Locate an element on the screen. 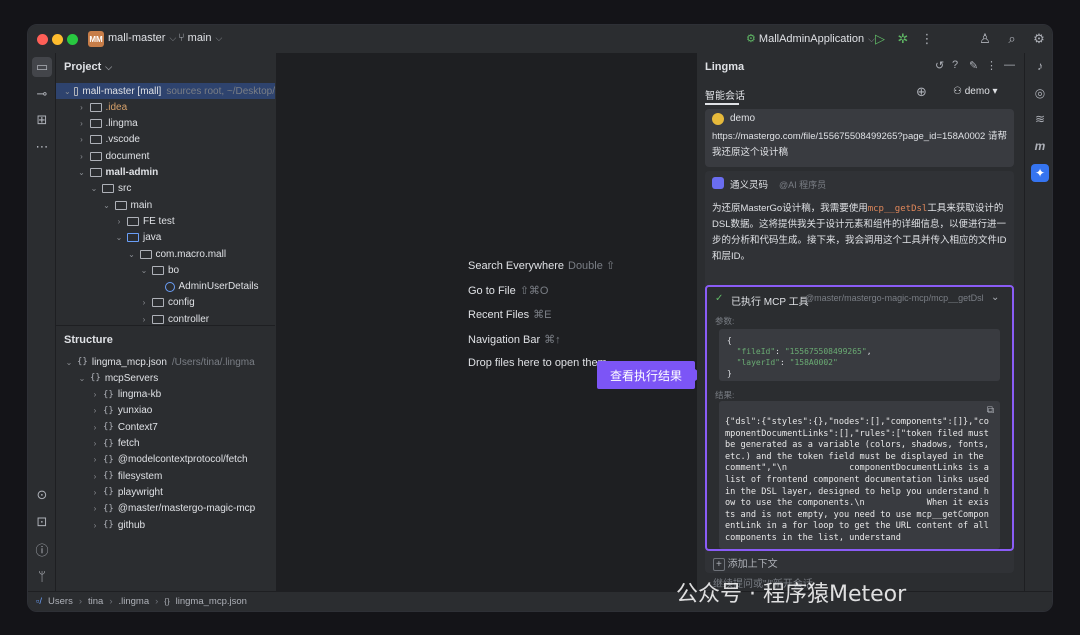 The height and width of the screenshot is (635, 1080). maven-icon: m is located at coordinates (1040, 146).